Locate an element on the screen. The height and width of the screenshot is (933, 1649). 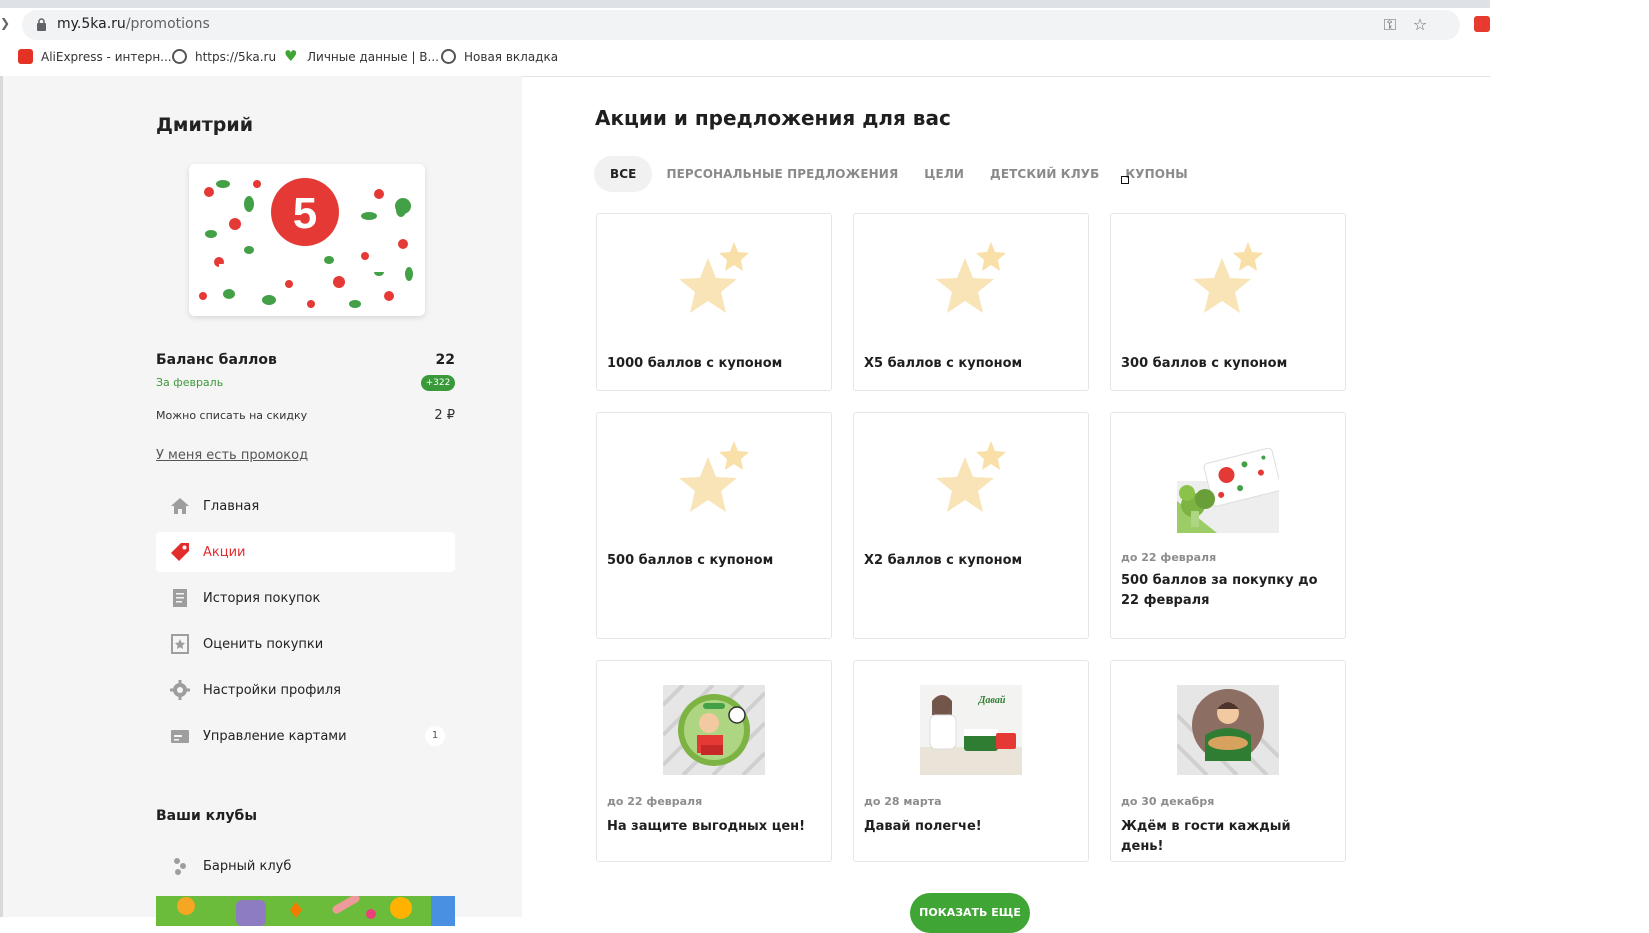
sidebar-item-profile-settings: Настройки профиля is located at coordinates (305, 690).